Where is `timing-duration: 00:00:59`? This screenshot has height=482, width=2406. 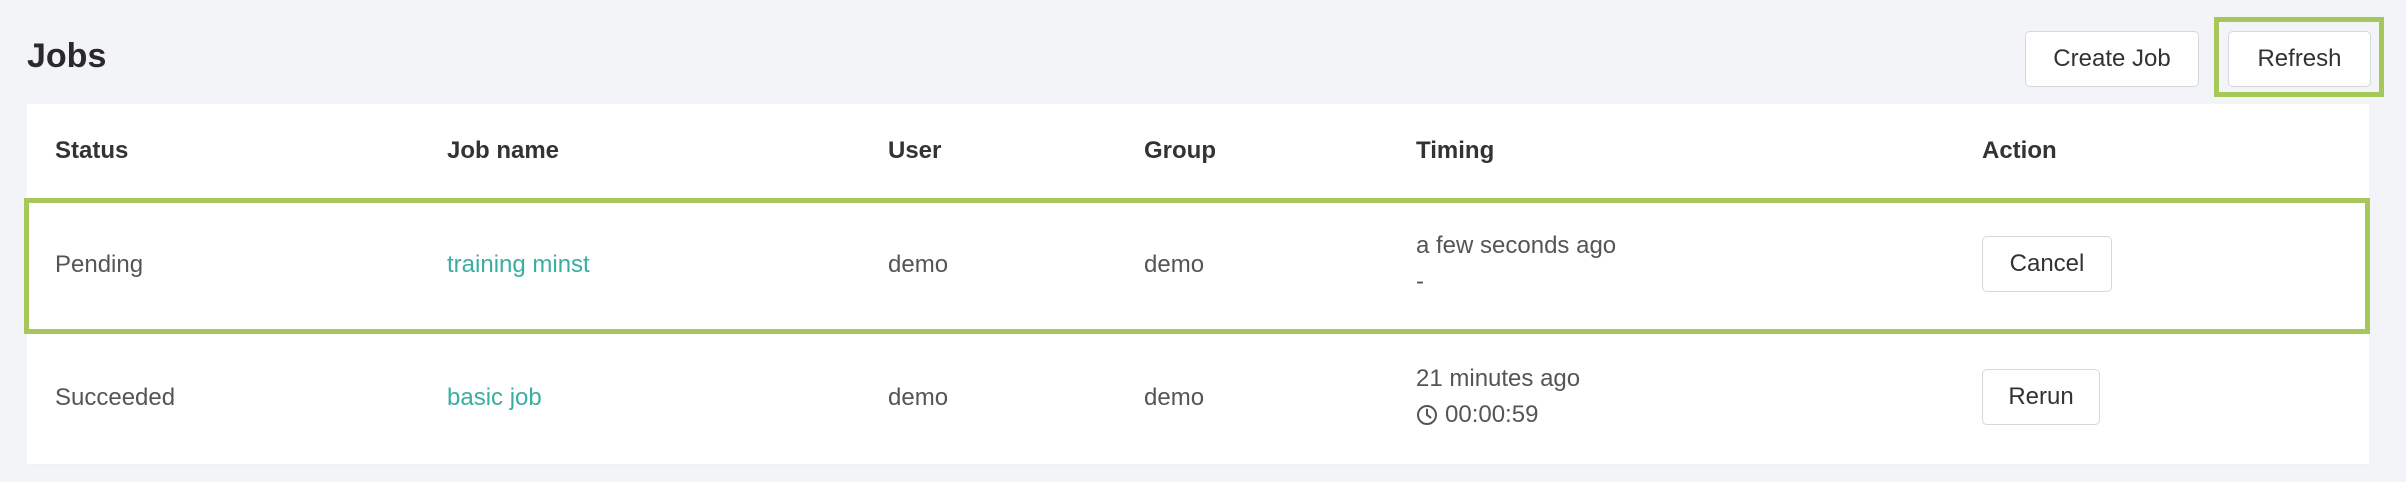
timing-duration: 00:00:59 is located at coordinates (1492, 414).